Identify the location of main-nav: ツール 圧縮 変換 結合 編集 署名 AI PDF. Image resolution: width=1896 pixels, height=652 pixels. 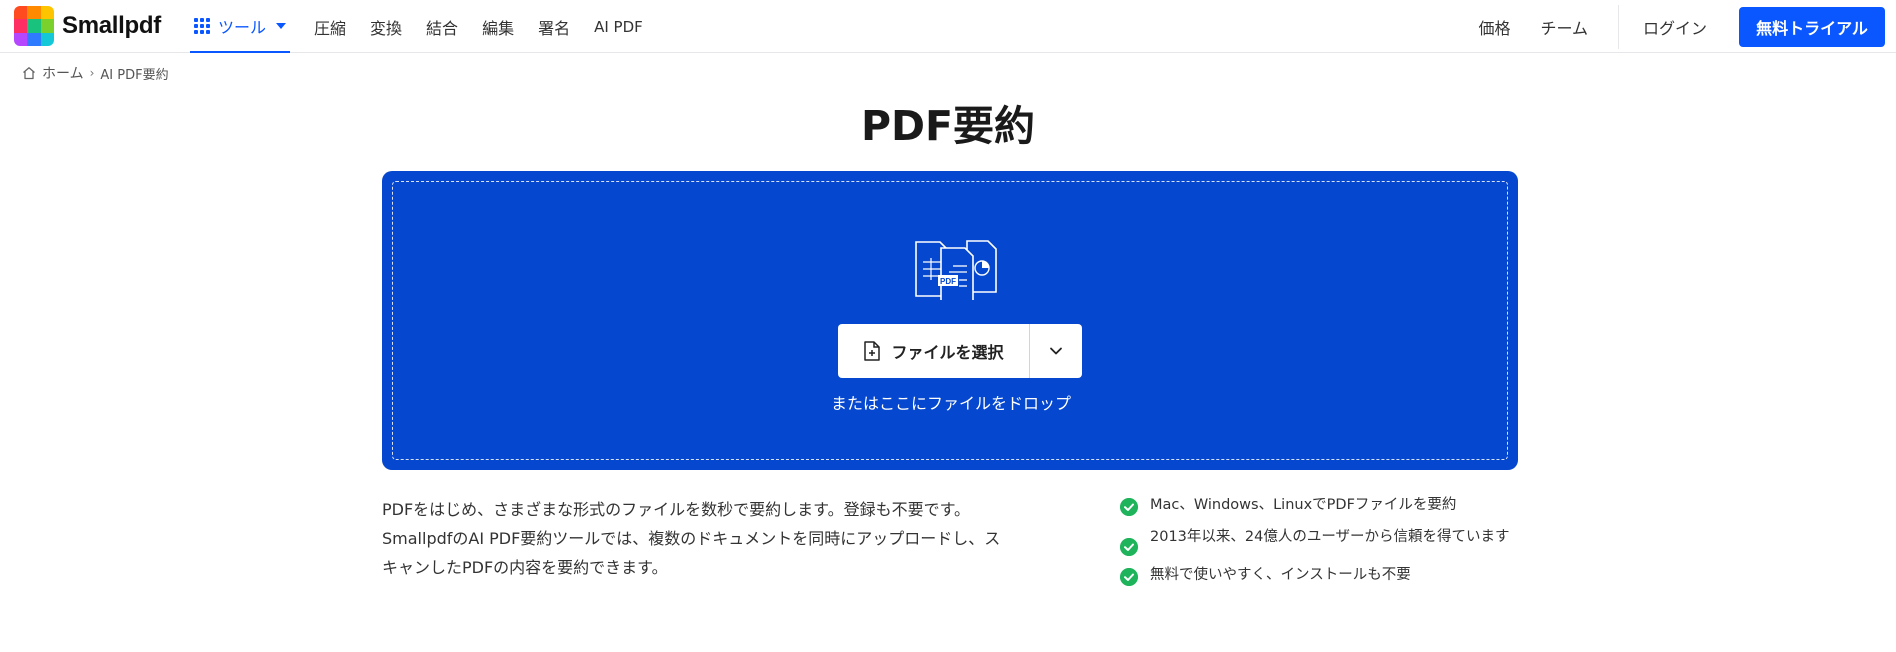
(428, 26).